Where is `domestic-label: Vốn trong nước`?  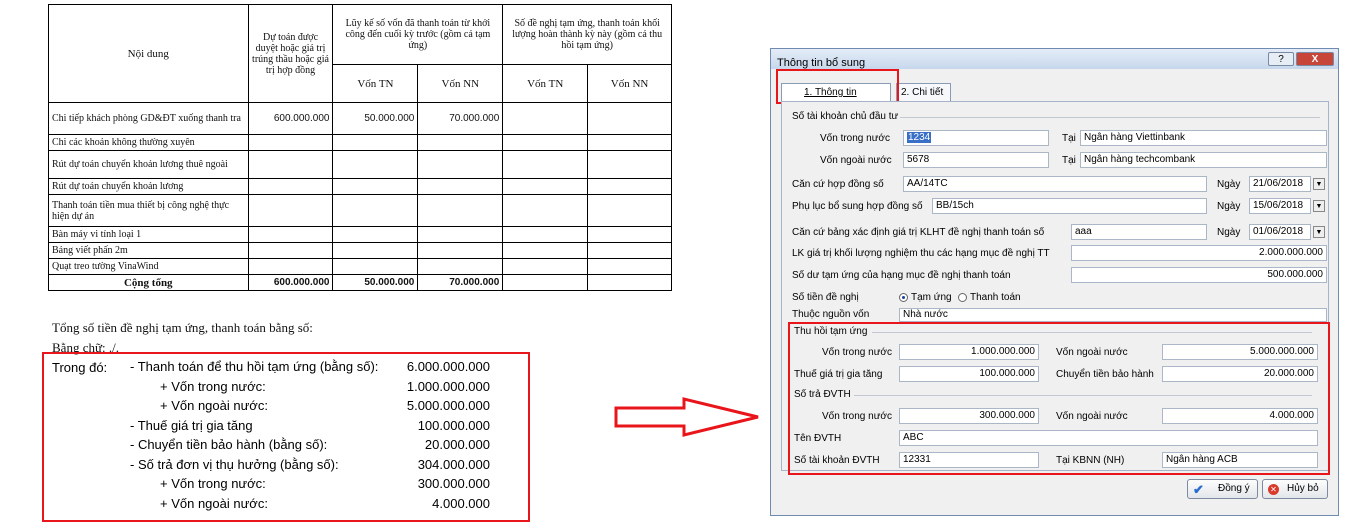 domestic-label: Vốn trong nước is located at coordinates (855, 138).